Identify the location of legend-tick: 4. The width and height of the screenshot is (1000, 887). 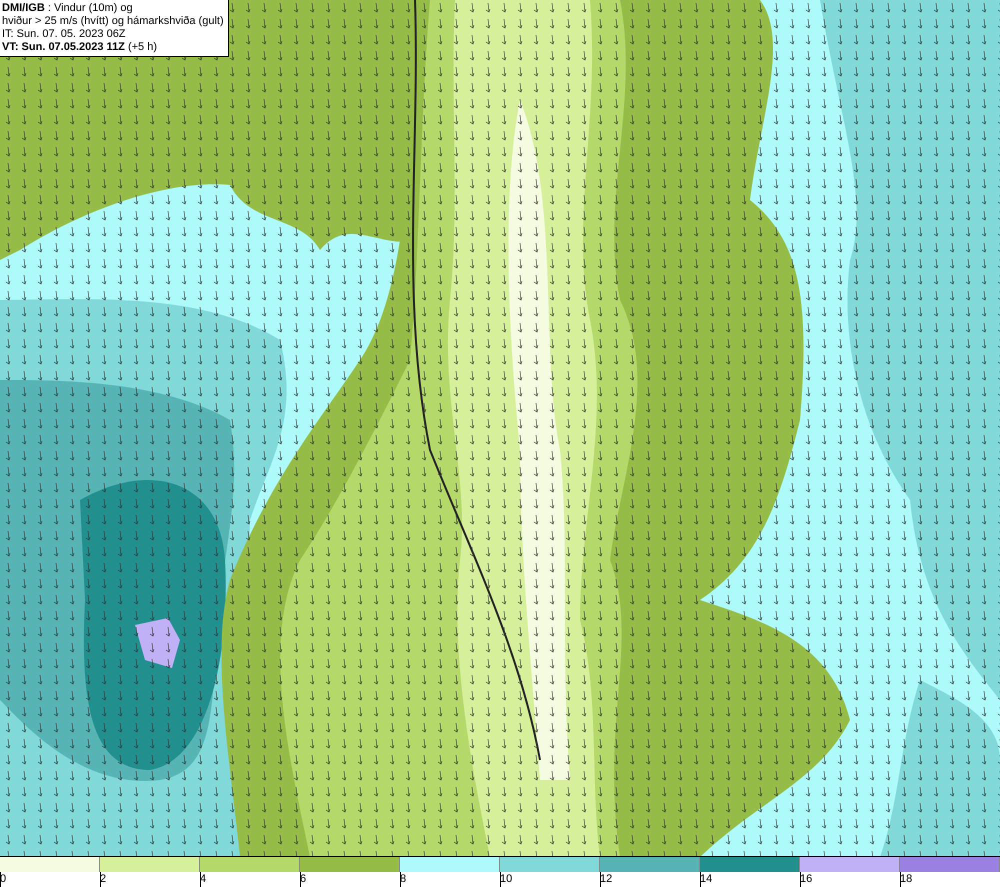
(202, 879).